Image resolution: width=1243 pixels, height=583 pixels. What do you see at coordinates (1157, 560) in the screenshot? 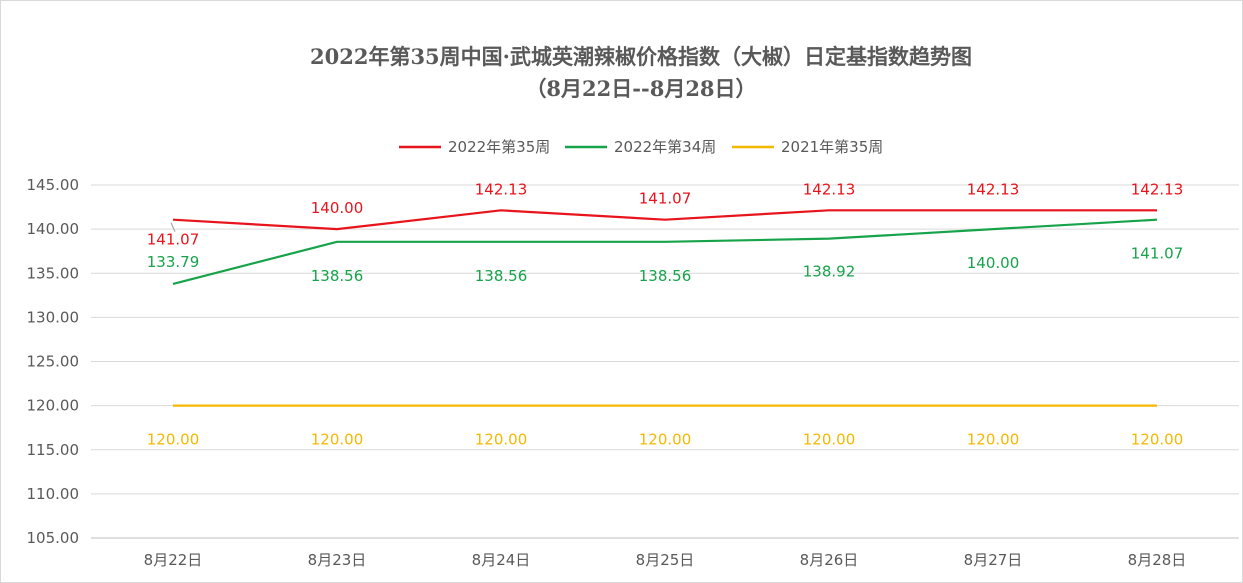
I see `x-tick-label: 8月28日` at bounding box center [1157, 560].